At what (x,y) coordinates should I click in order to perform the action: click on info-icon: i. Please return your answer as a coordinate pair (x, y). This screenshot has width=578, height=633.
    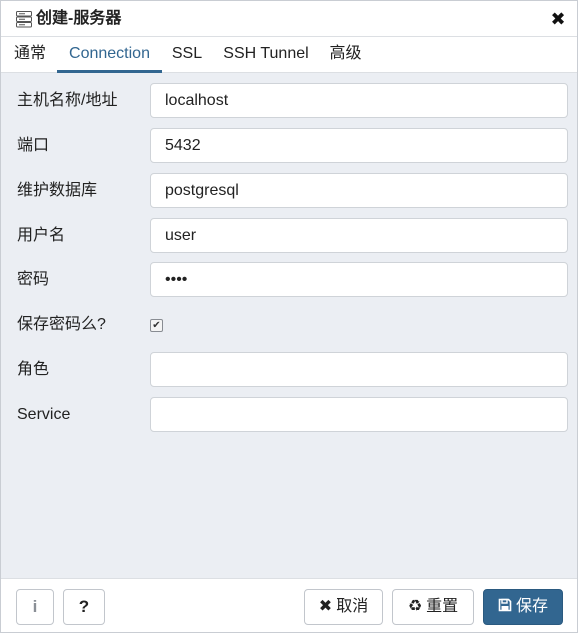
    Looking at the image, I should click on (35, 606).